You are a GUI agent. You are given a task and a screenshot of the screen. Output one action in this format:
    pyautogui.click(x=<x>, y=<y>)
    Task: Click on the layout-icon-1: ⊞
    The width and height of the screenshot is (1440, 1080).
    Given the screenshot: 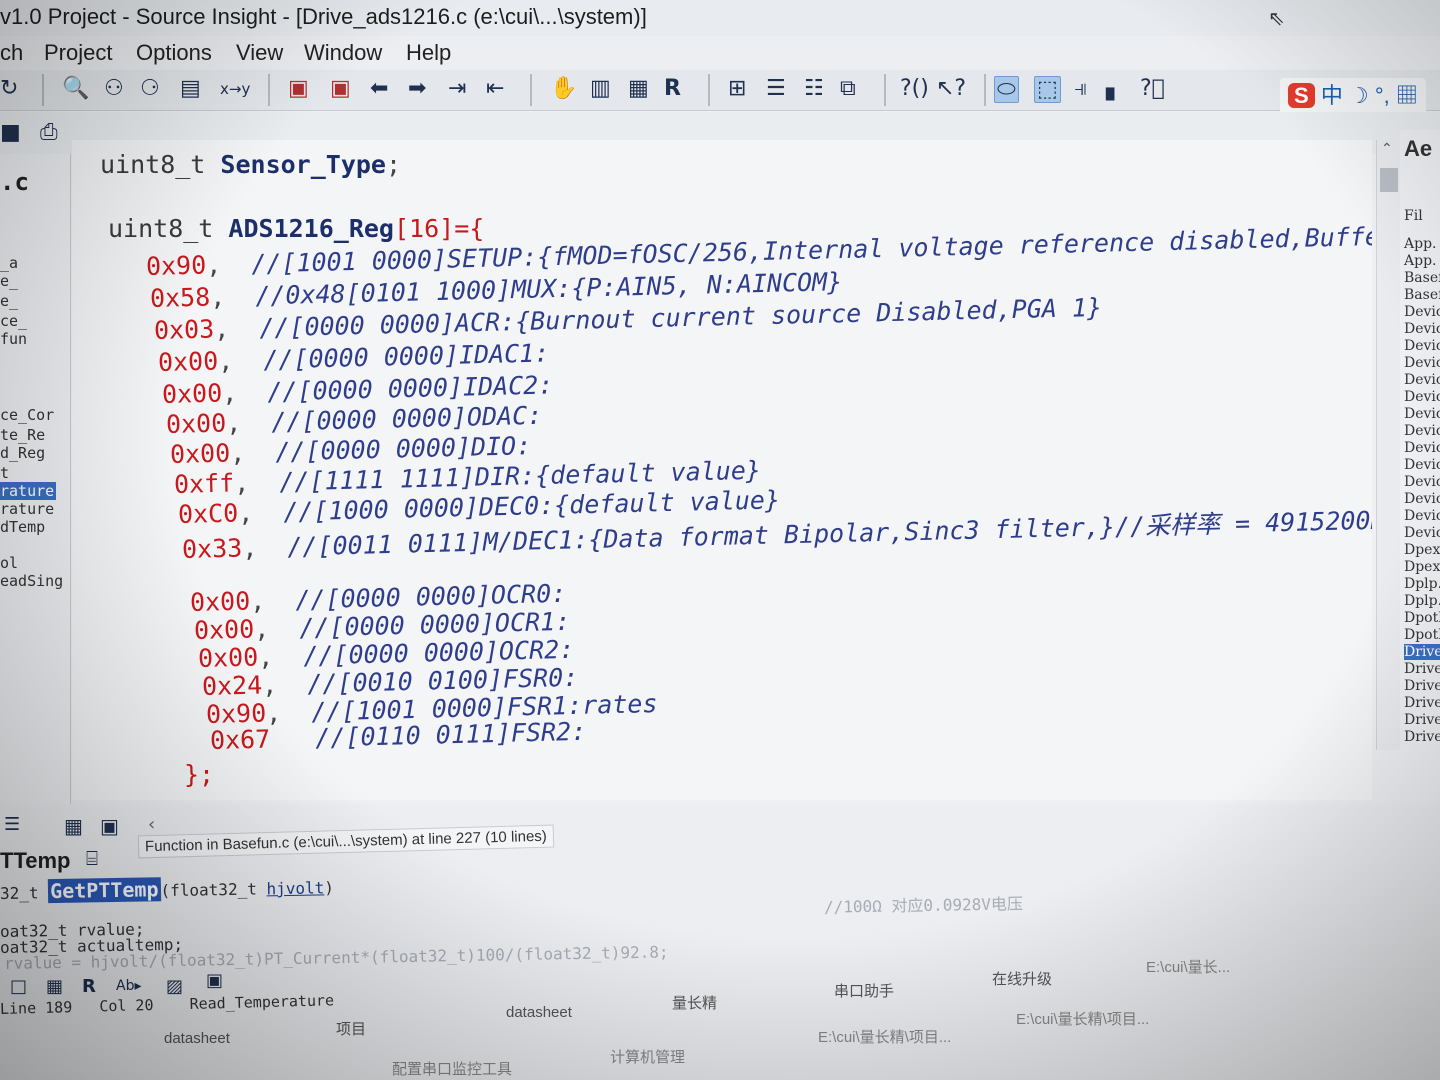 What is the action you would take?
    pyautogui.click(x=737, y=88)
    